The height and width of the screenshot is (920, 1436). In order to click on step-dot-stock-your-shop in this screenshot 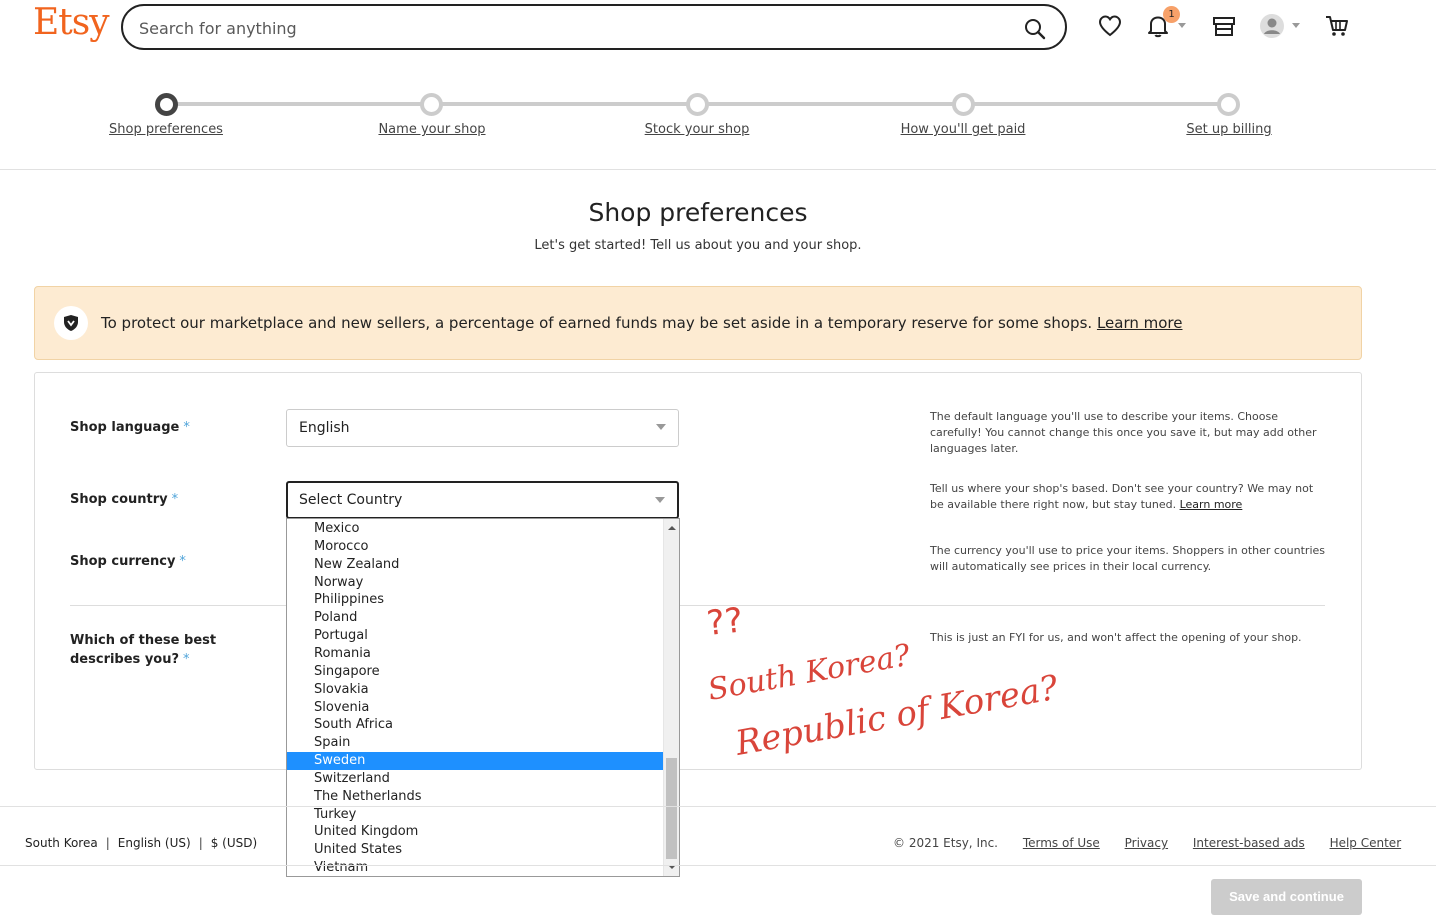, I will do `click(697, 104)`.